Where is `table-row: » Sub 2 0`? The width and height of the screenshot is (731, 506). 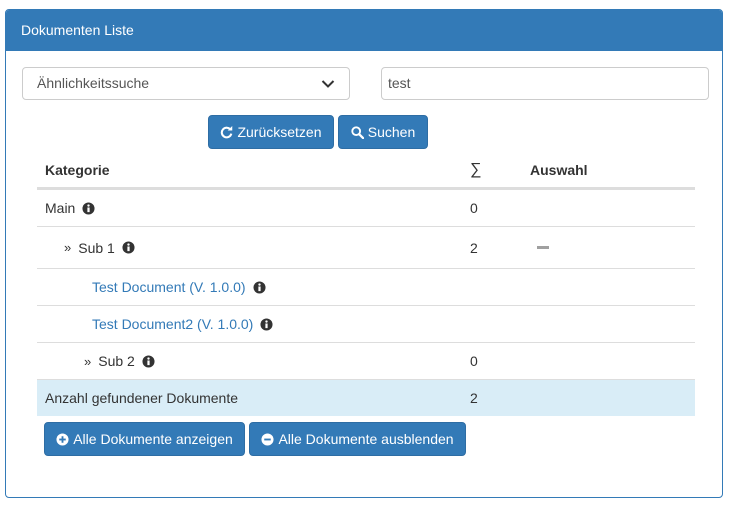
table-row: » Sub 2 0 is located at coordinates (366, 360).